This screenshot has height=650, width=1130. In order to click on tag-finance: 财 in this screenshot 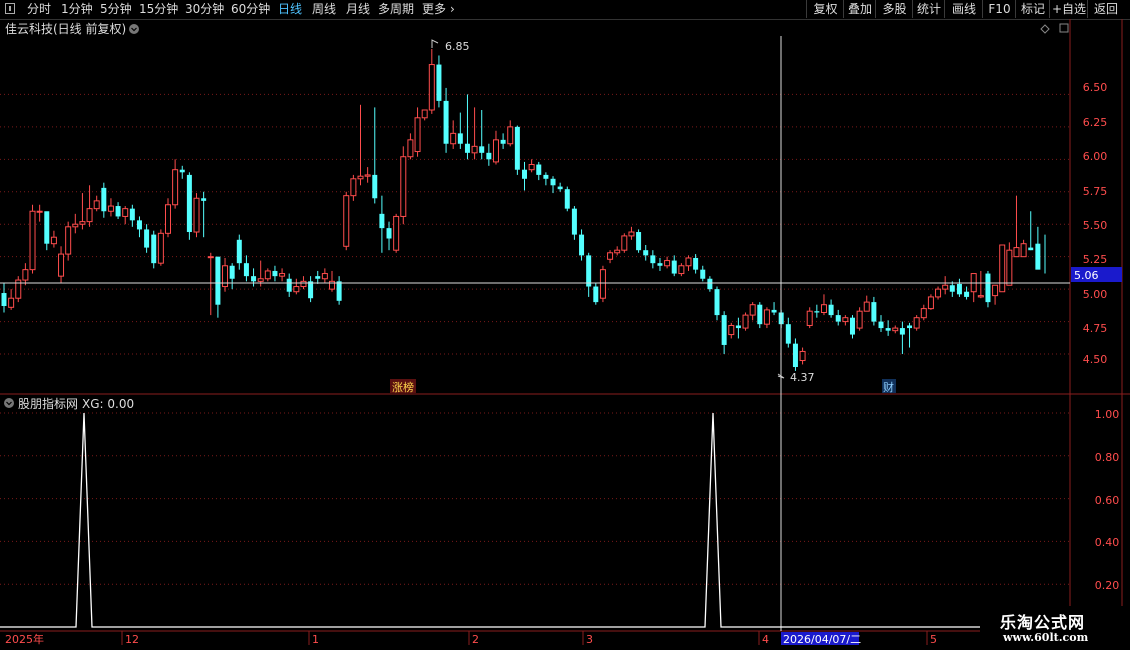, I will do `click(888, 387)`.